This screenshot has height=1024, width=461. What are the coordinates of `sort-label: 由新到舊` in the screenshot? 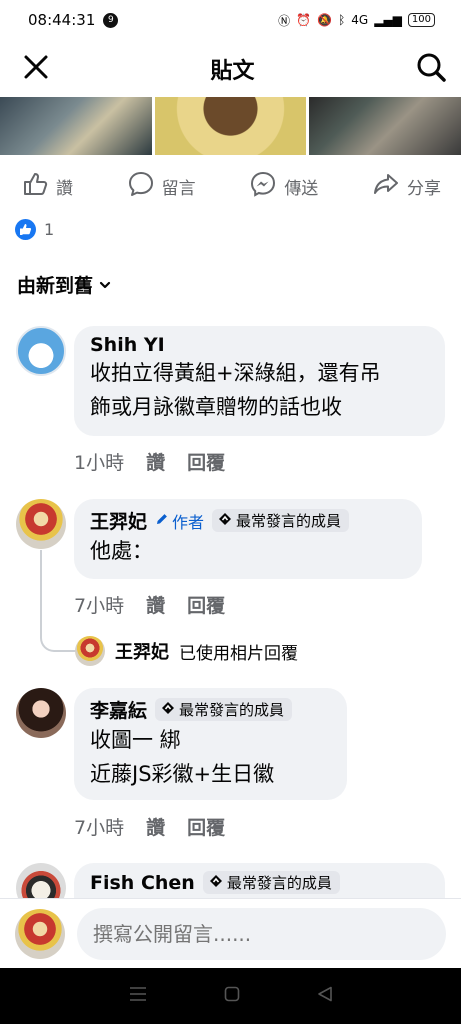 It's located at (55, 286).